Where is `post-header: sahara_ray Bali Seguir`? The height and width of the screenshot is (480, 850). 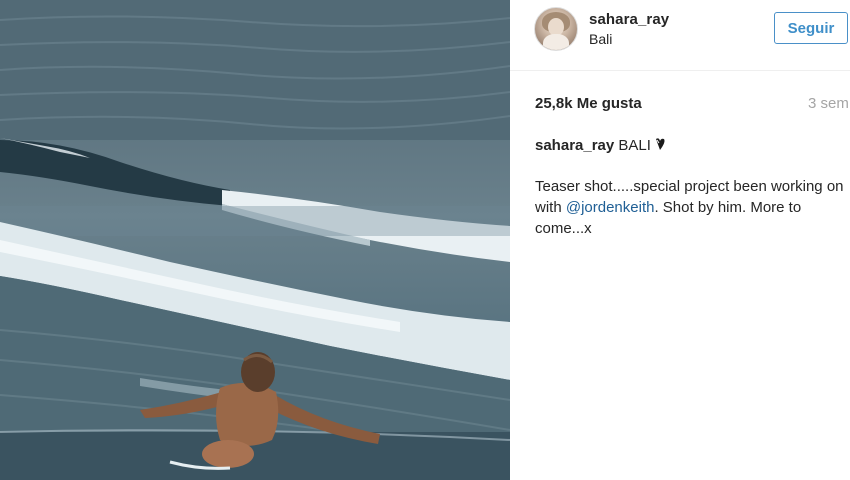
post-header: sahara_ray Bali Seguir is located at coordinates (680, 35).